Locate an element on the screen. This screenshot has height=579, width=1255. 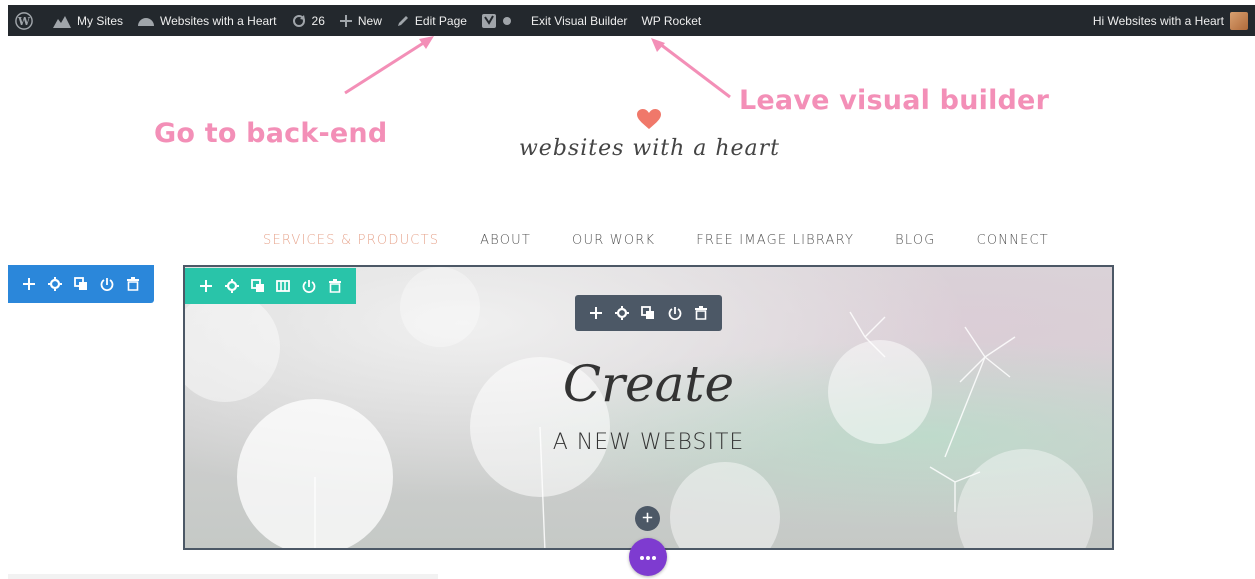
site-name-label: Websites with a Heart is located at coordinates (218, 20).